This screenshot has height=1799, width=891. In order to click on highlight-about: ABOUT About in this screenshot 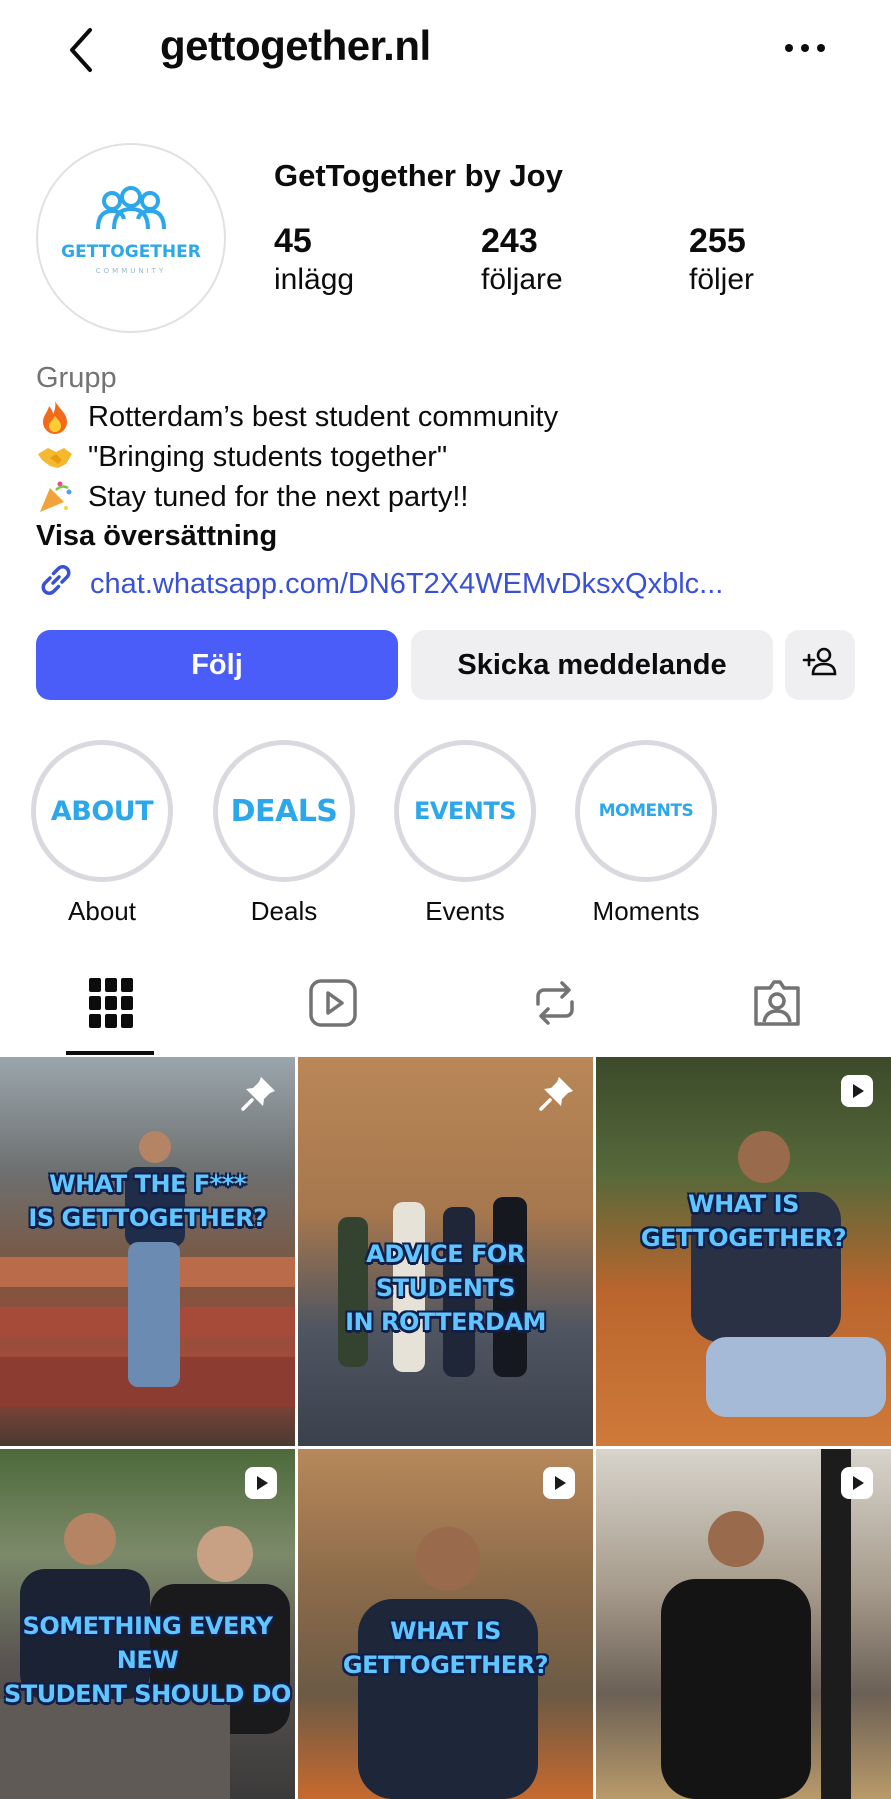, I will do `click(102, 833)`.